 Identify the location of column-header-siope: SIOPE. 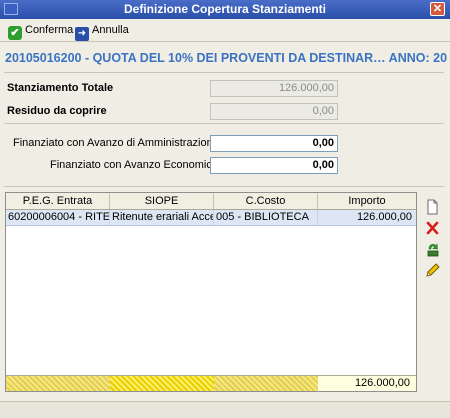
(162, 201).